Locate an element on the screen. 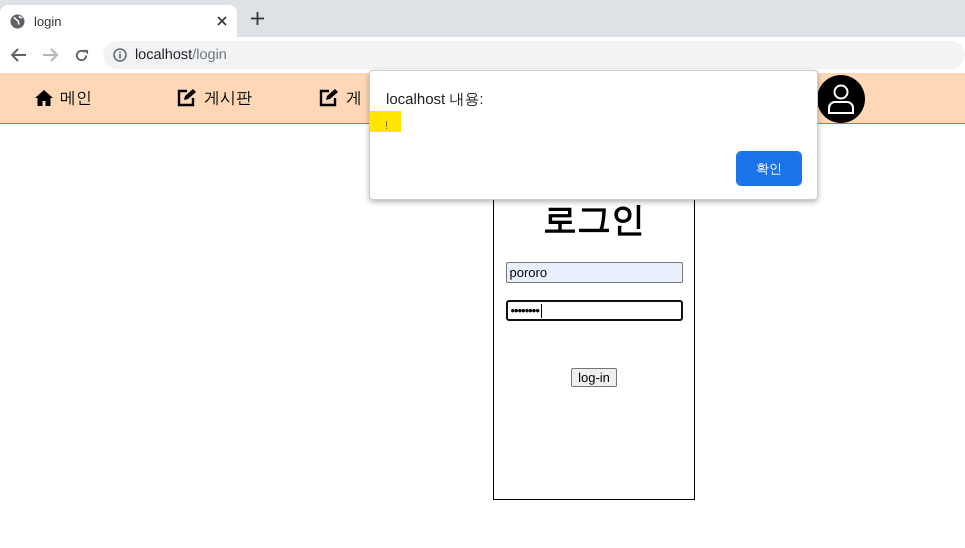  url-text: localhost/login is located at coordinates (180, 55).